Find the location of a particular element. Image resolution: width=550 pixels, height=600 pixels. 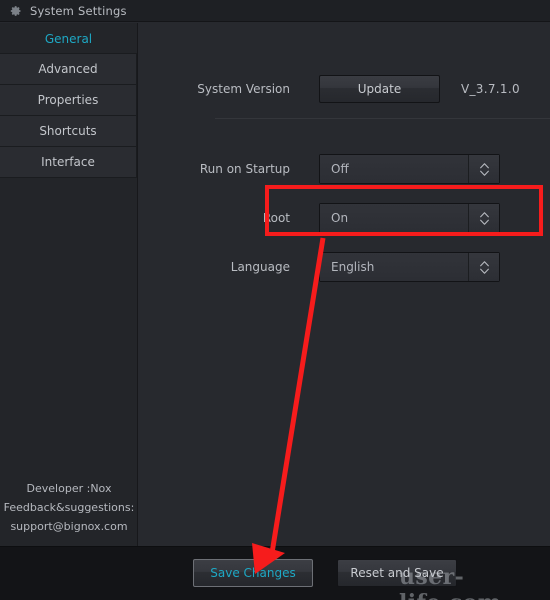

footer-bar: Save Changes Reset and Save is located at coordinates (275, 573).